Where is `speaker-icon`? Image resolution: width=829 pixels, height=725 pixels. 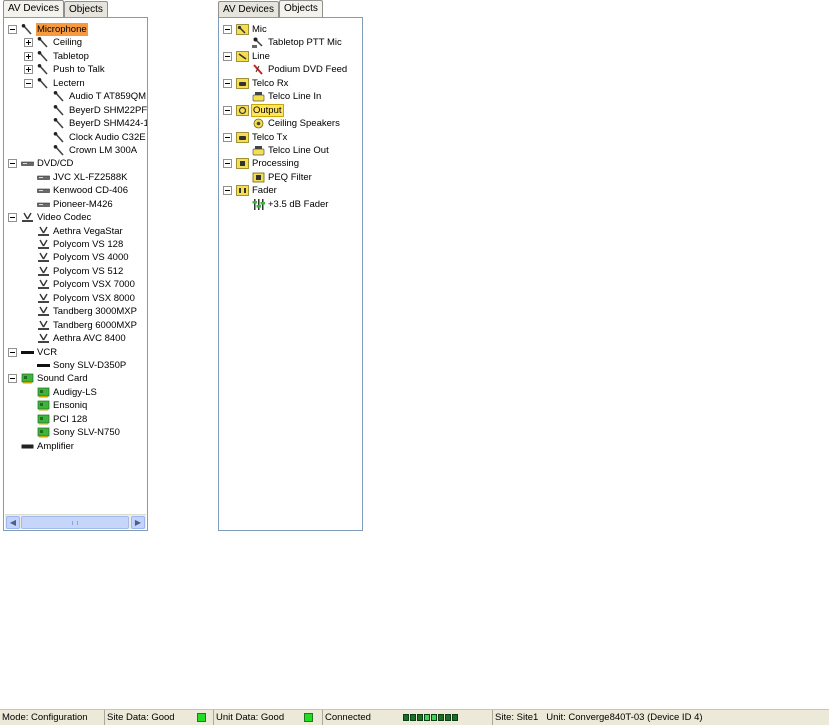 speaker-icon is located at coordinates (258, 123).